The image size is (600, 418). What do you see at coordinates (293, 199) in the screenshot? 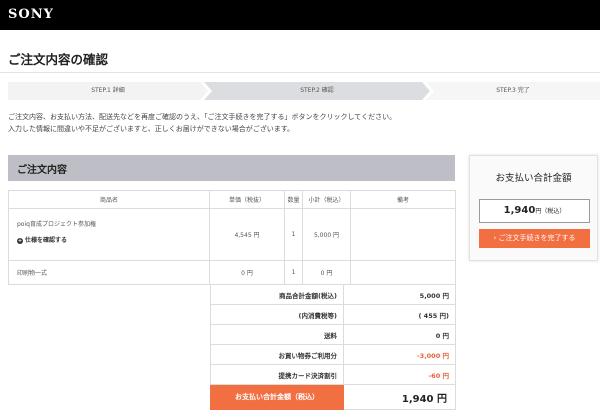
I see `col-header-quantity: 数量` at bounding box center [293, 199].